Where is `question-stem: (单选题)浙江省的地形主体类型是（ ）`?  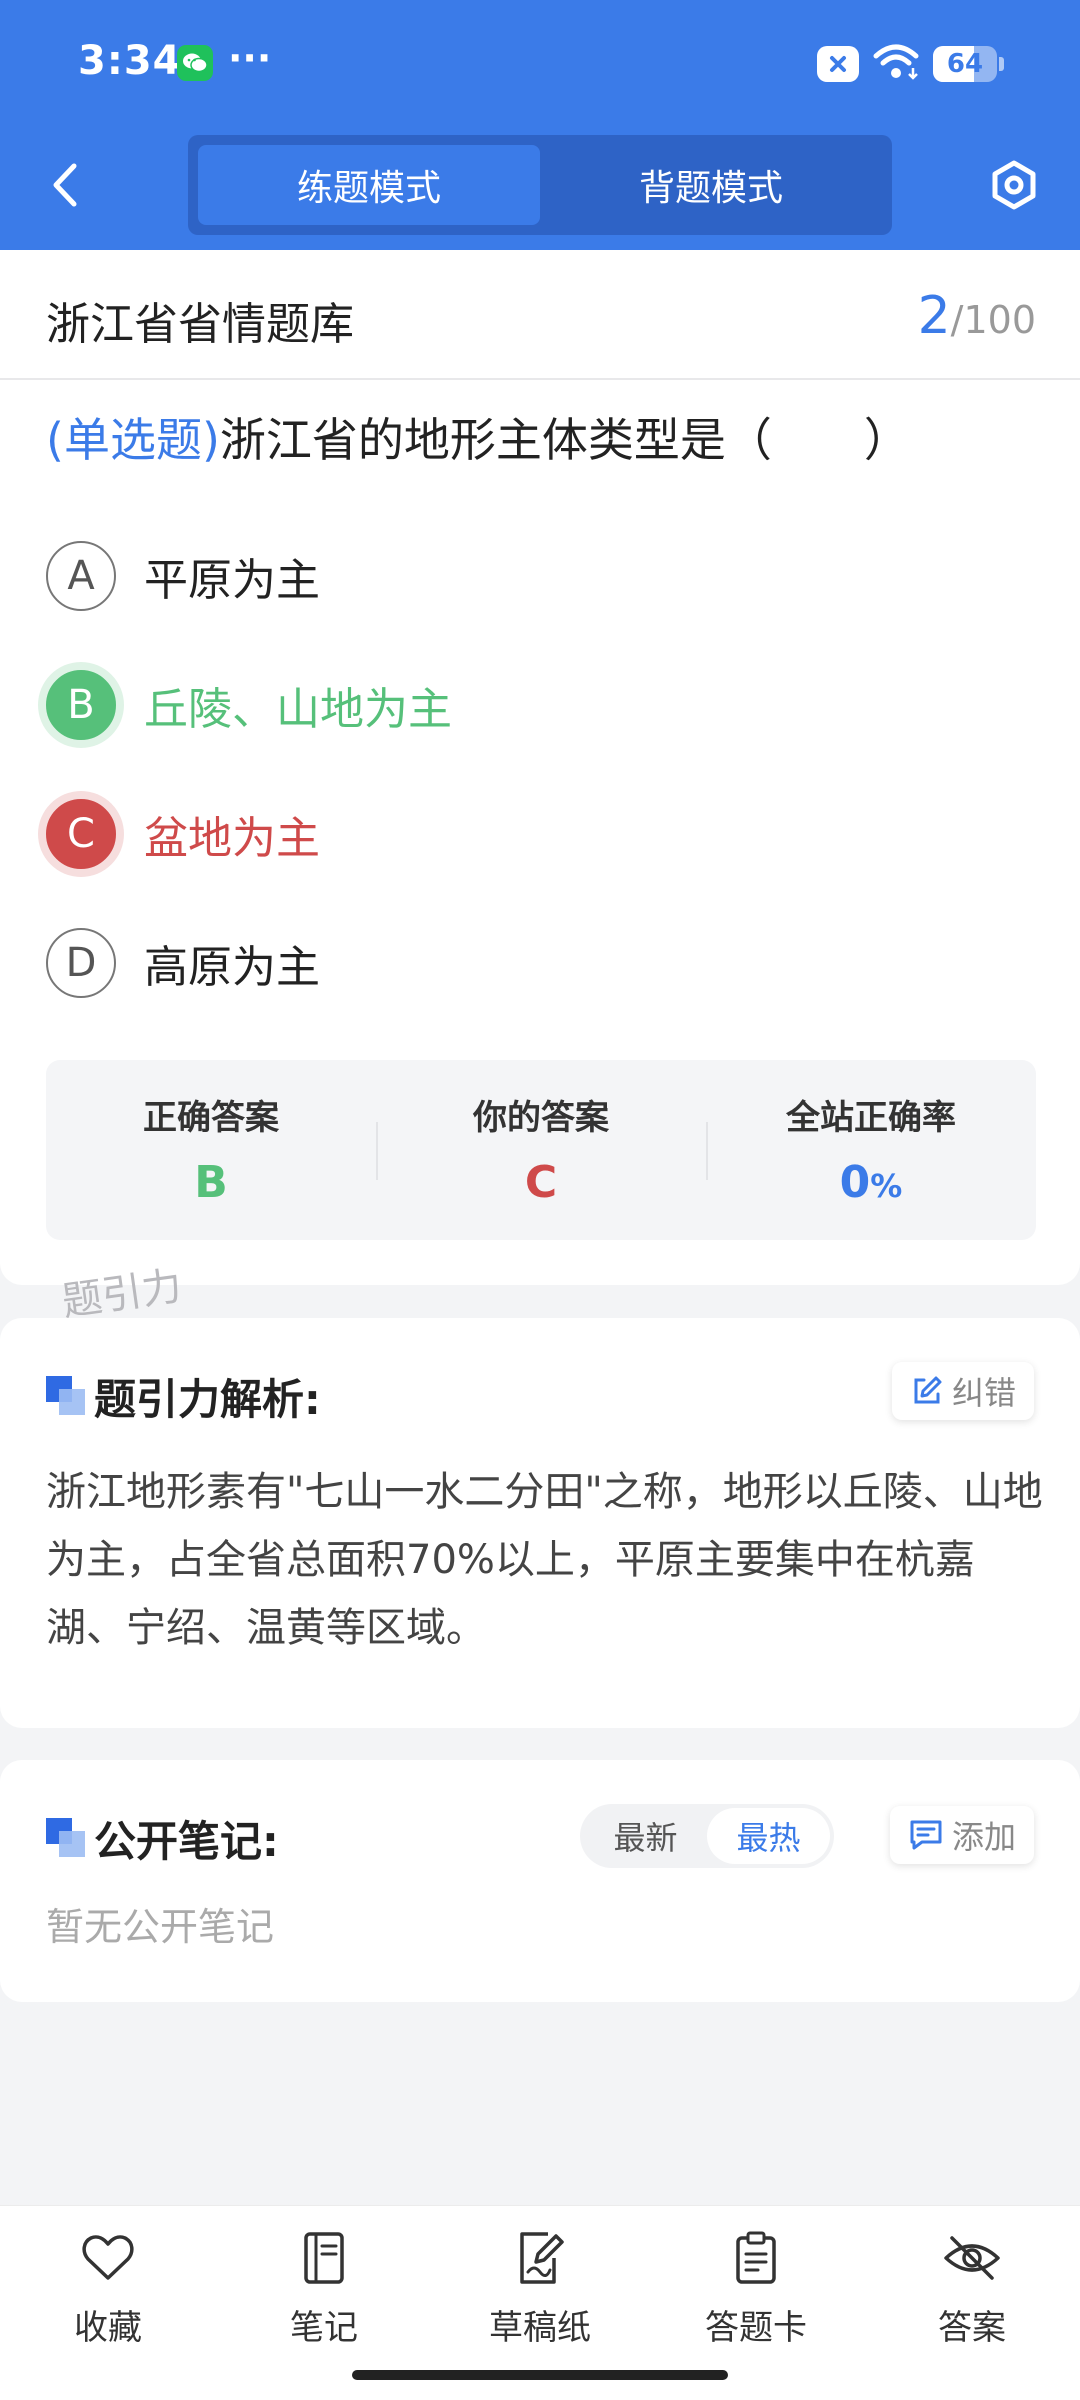 question-stem: (单选题)浙江省的地形主体类型是（ ） is located at coordinates (546, 440).